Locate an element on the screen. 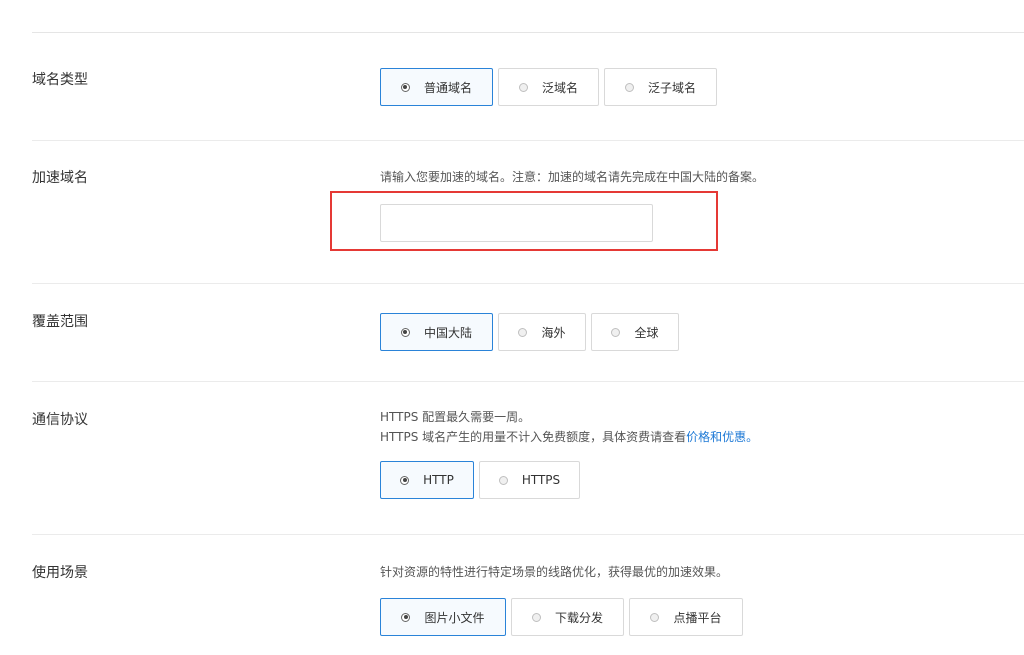 This screenshot has height=655, width=1024. protocol-radio-group: HTTP HTTPS is located at coordinates (569, 480).